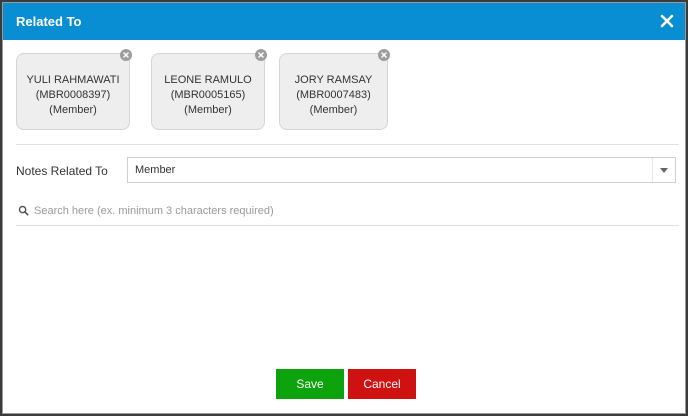 Image resolution: width=688 pixels, height=416 pixels. I want to click on search-input, so click(353, 211).